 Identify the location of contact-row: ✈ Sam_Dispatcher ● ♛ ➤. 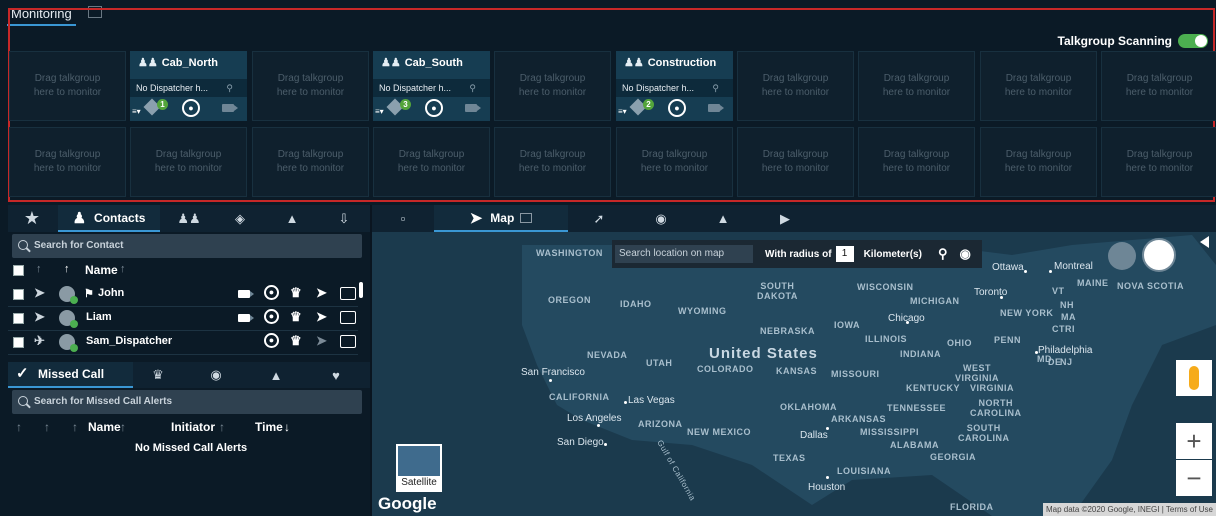
(183, 342).